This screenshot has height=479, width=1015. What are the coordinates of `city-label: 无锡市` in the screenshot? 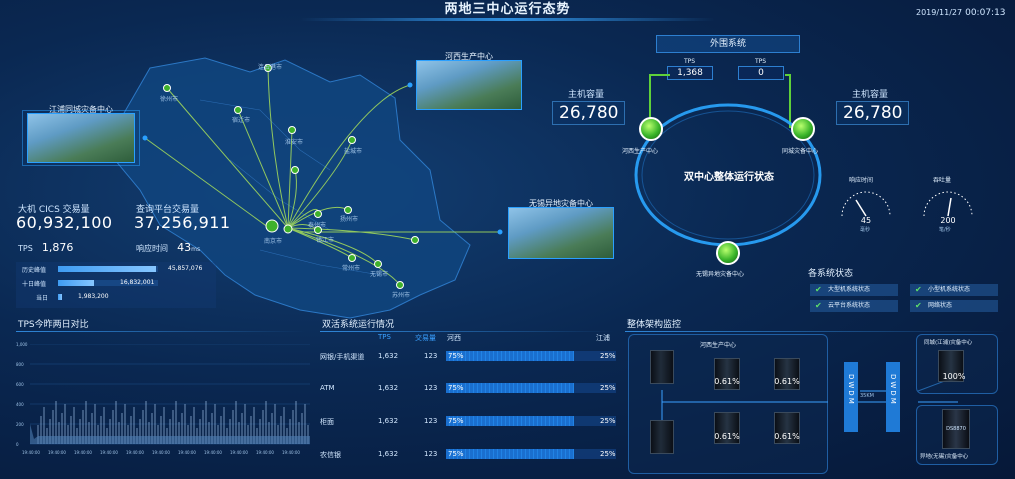 It's located at (379, 274).